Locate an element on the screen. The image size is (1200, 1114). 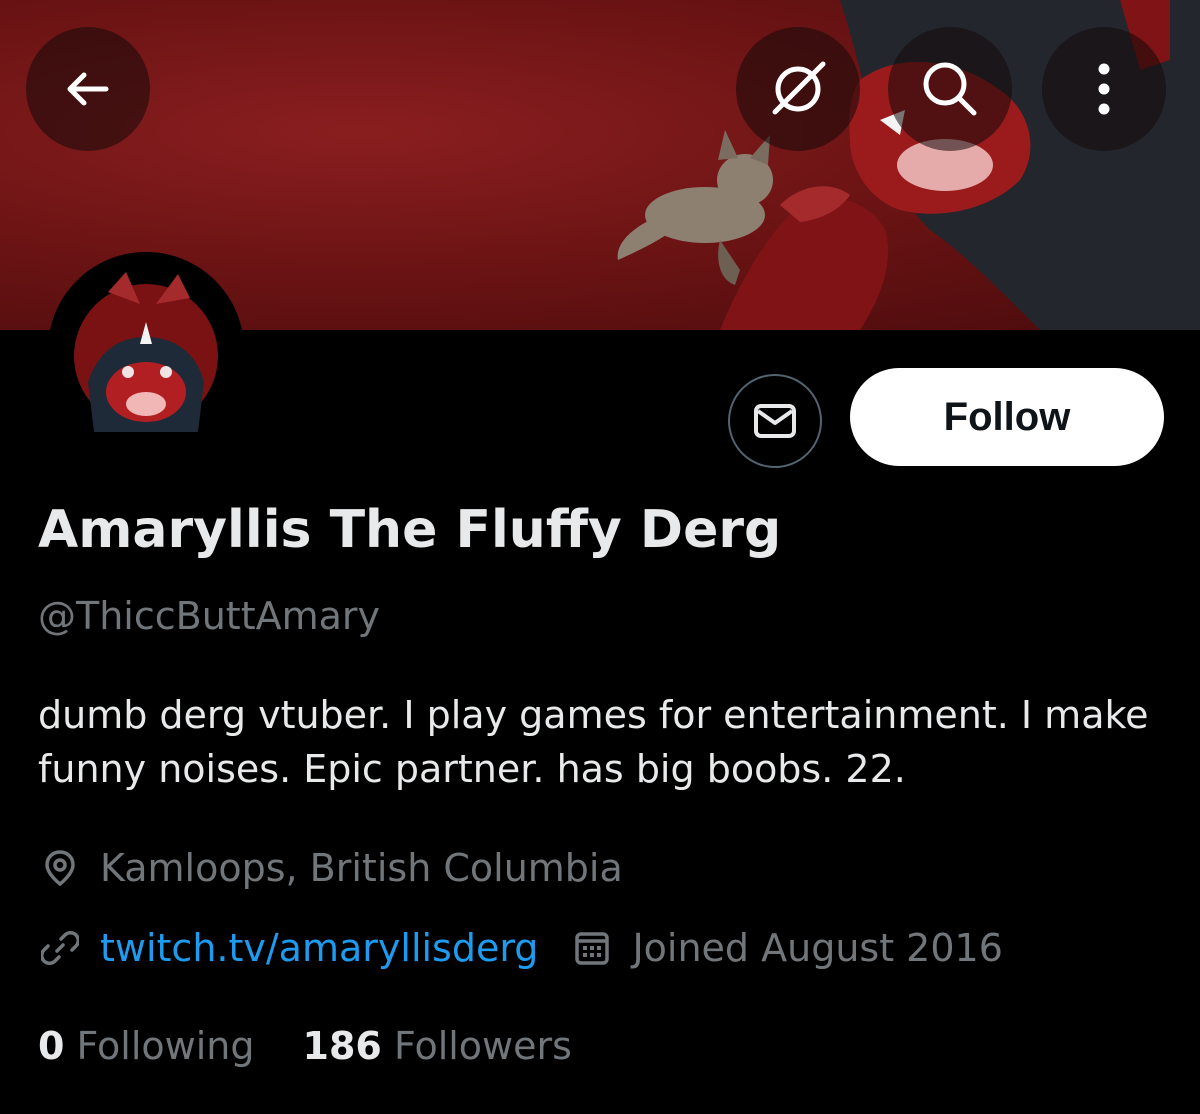
following-count: 0 is located at coordinates (51, 1046).